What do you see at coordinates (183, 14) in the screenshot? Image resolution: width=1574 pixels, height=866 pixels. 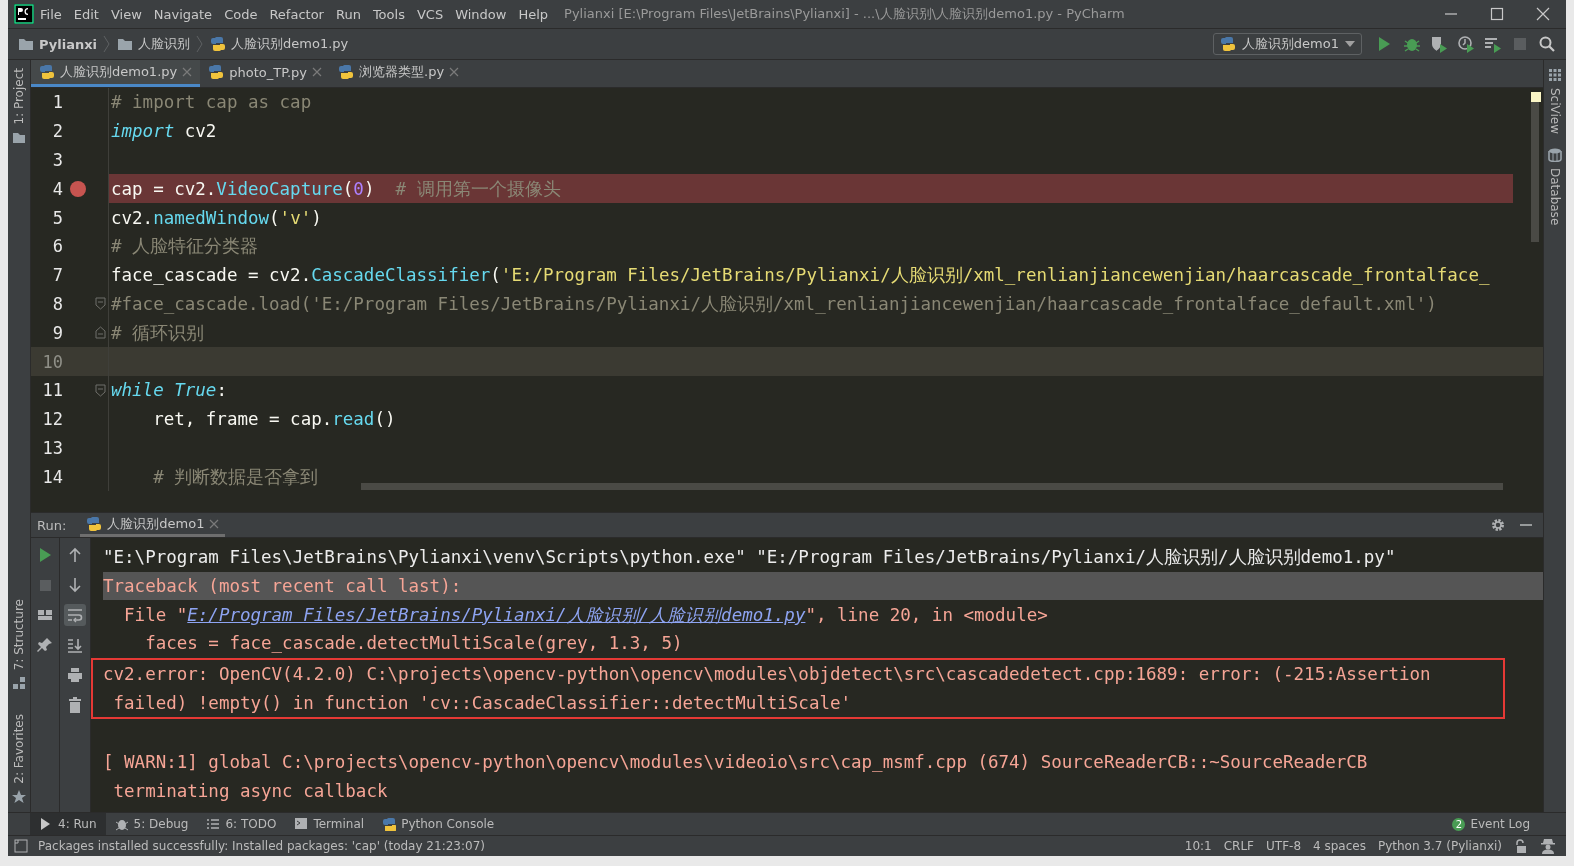 I see `menu-item: Navigate` at bounding box center [183, 14].